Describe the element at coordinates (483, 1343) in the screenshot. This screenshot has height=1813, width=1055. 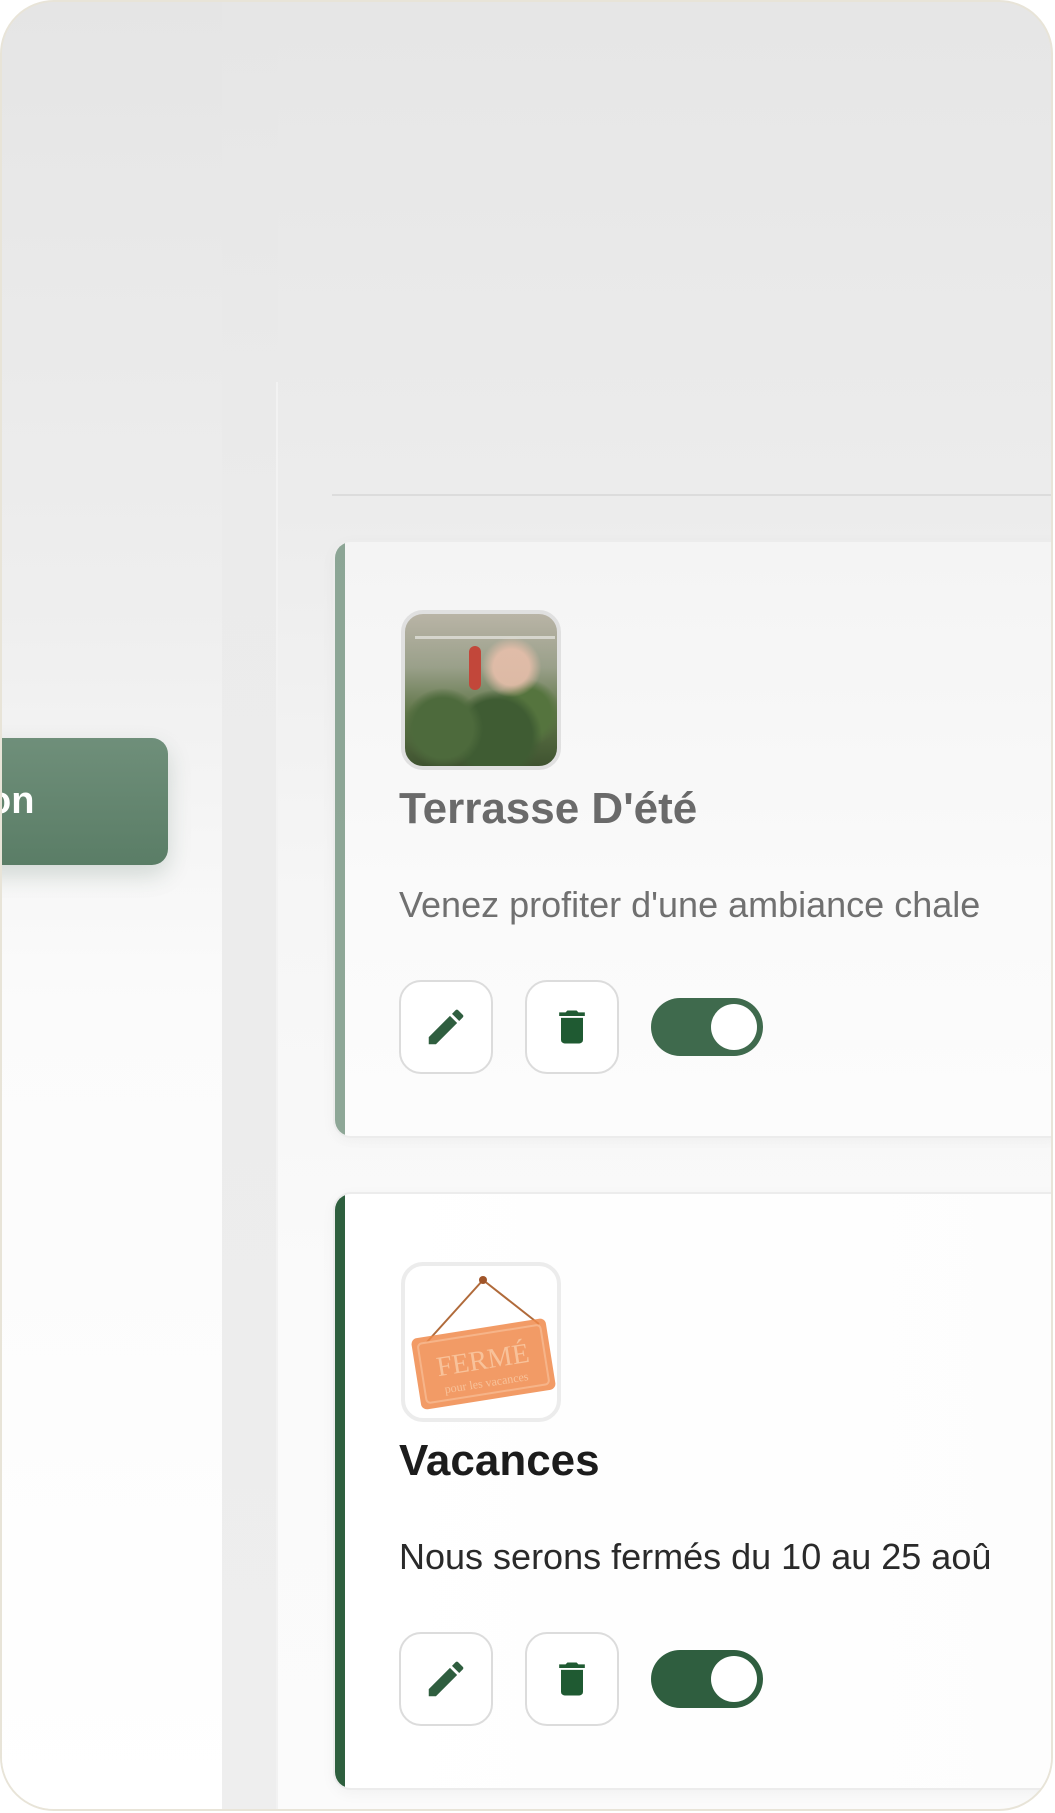
I see `closed-sign-icon: FERMÉ pour les vacances` at that location.